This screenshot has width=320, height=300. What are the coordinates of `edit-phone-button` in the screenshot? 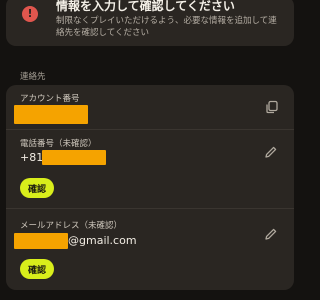 It's located at (271, 152).